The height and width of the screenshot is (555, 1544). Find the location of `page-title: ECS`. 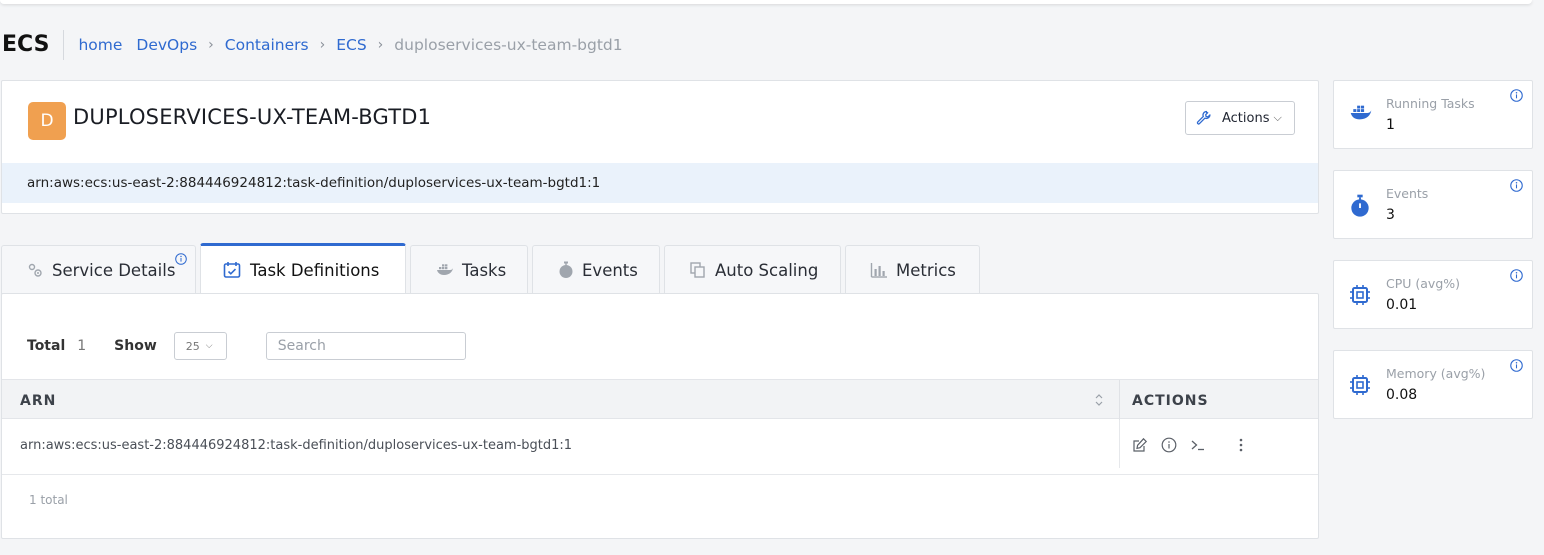

page-title: ECS is located at coordinates (32, 45).